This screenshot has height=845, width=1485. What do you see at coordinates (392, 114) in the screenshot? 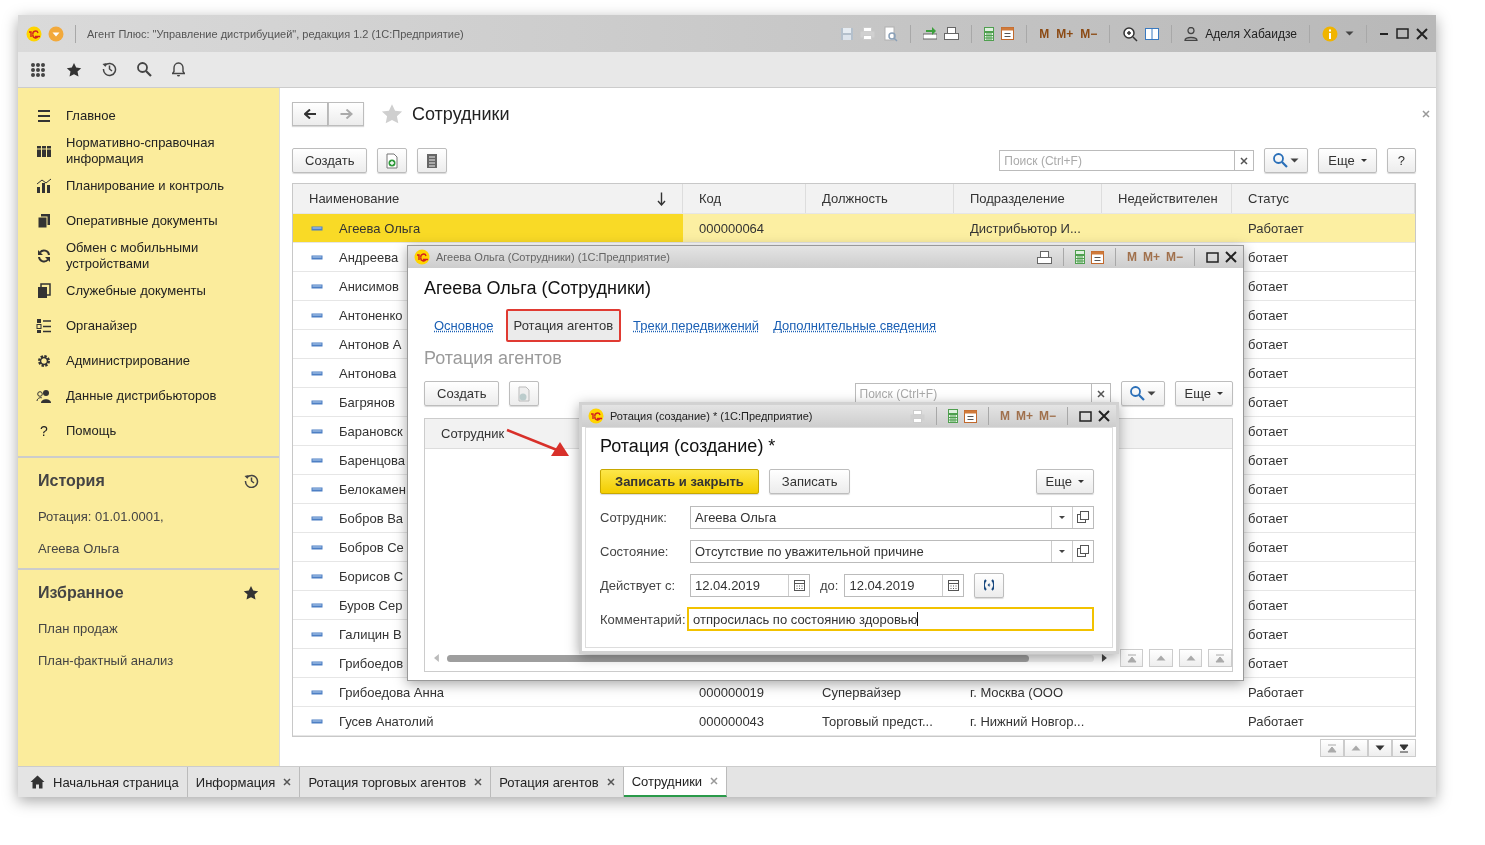
I see `favorite-star-icon` at bounding box center [392, 114].